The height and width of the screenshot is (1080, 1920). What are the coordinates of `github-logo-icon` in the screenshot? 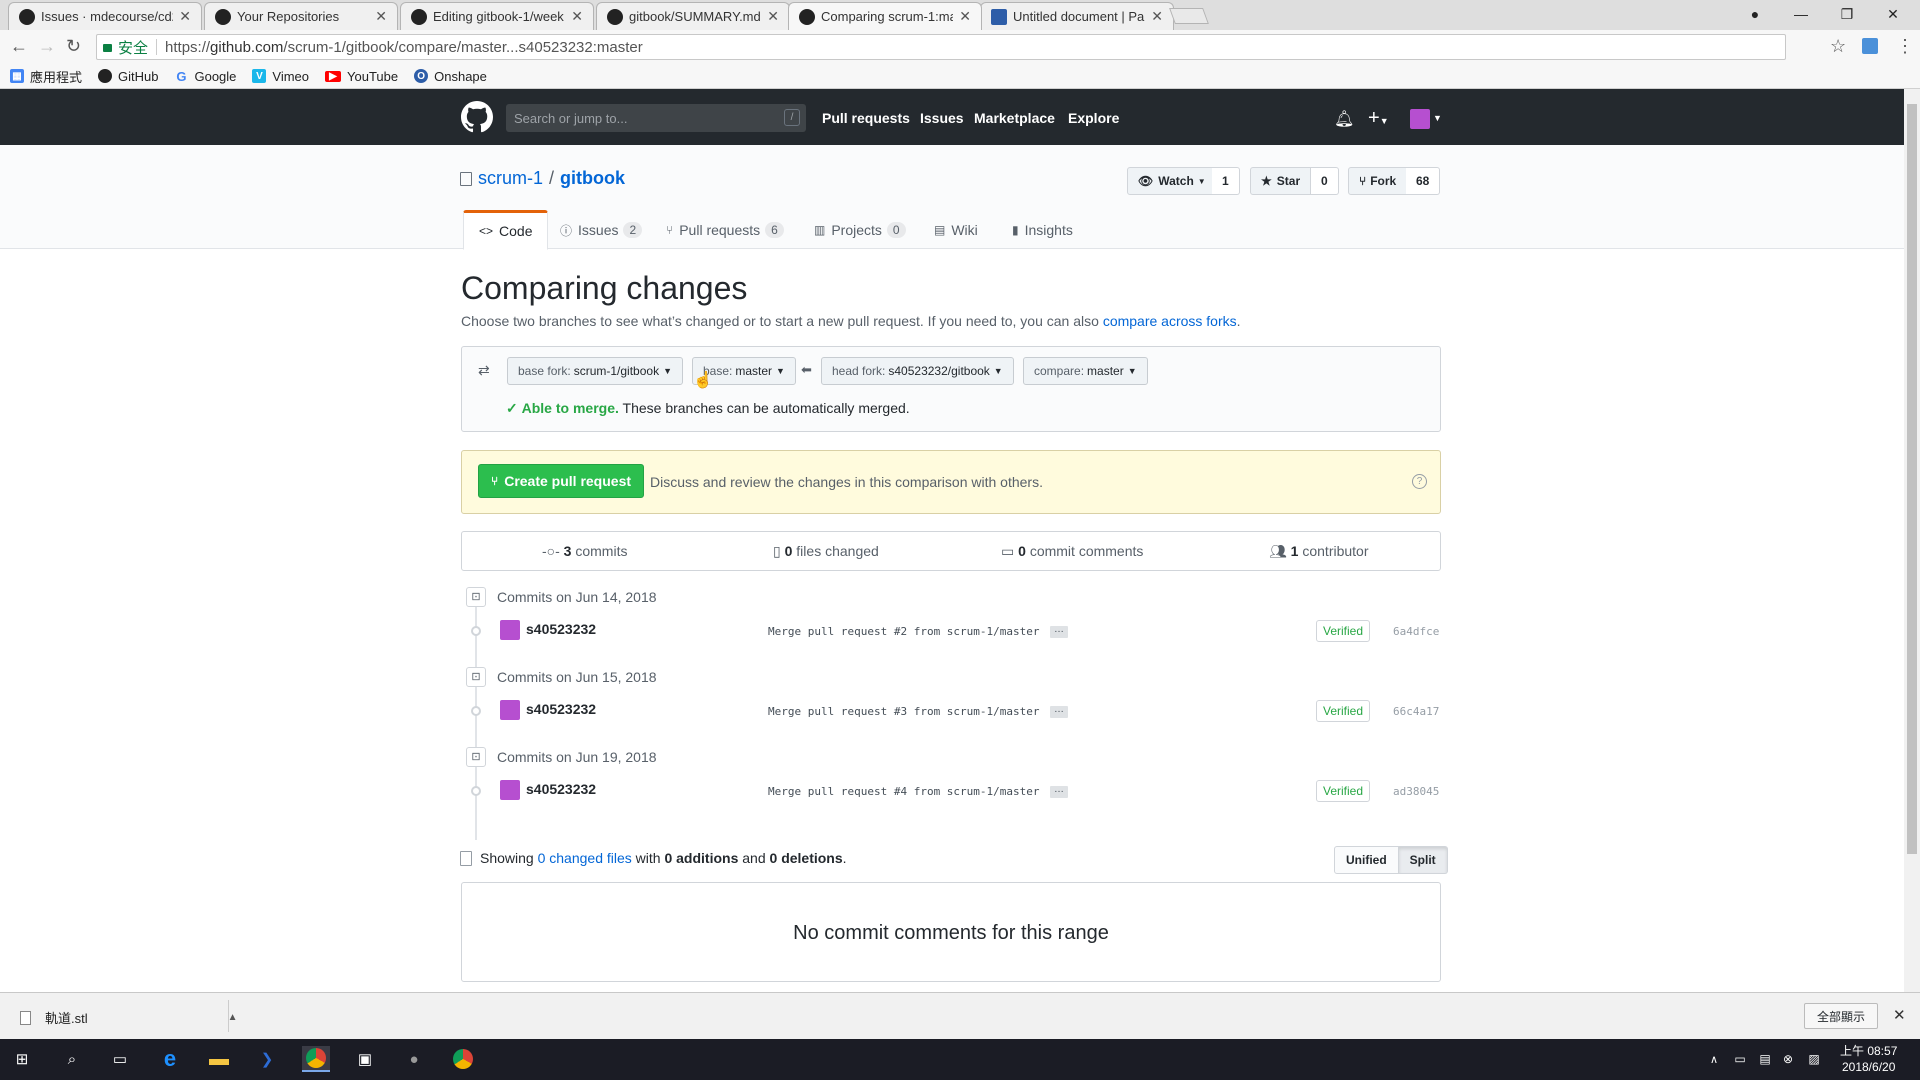 It's located at (477, 117).